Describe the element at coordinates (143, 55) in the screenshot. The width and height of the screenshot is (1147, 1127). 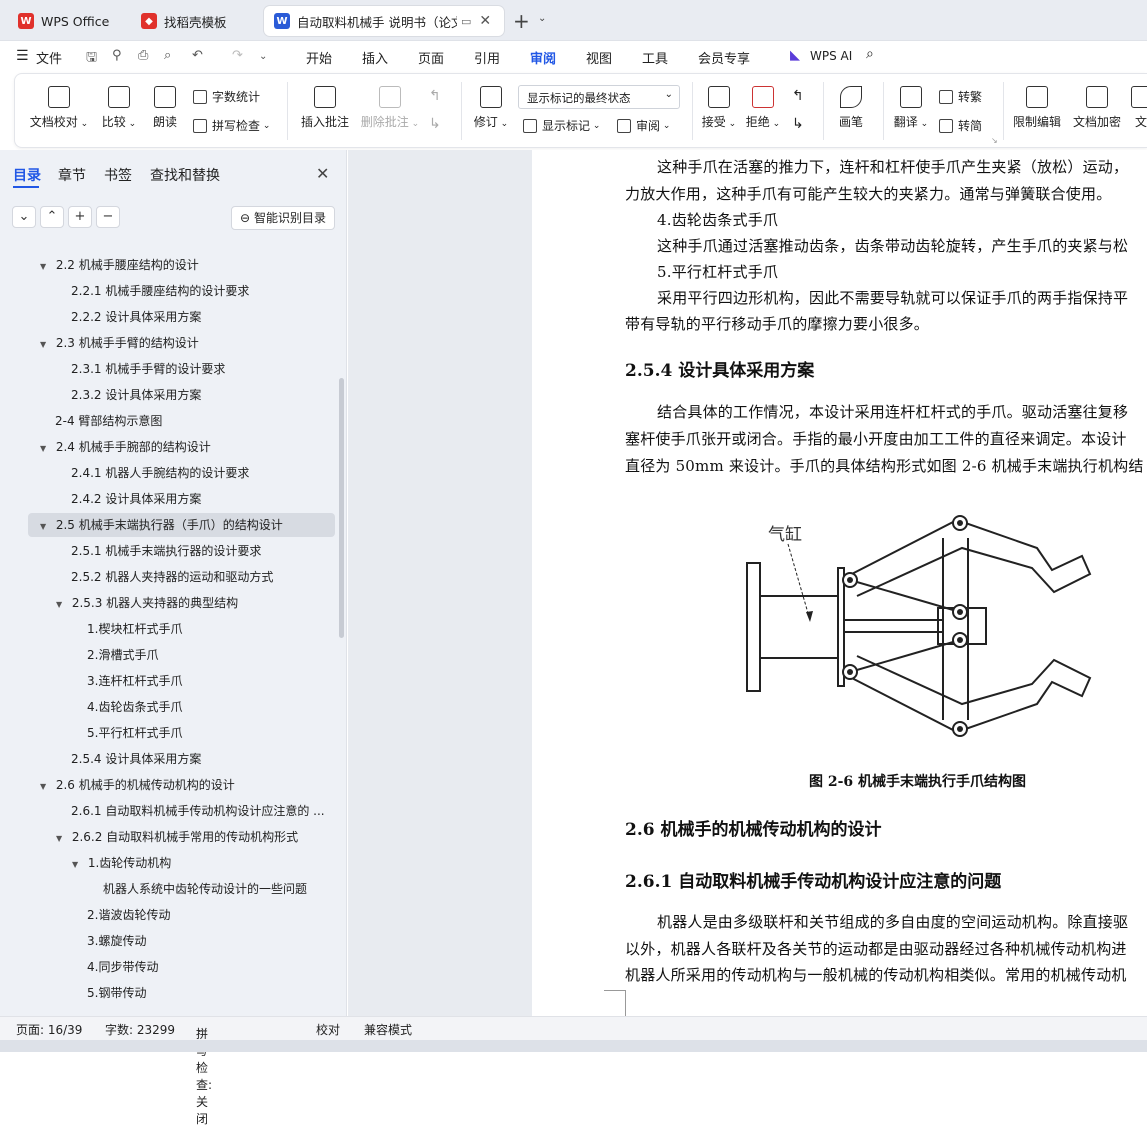
I see `print-icon: ⎙` at that location.